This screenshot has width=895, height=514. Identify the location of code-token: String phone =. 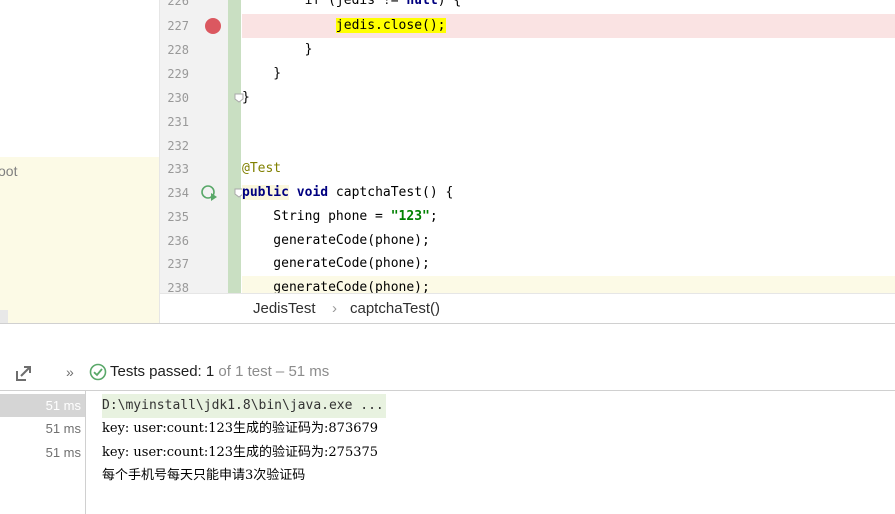
(316, 216).